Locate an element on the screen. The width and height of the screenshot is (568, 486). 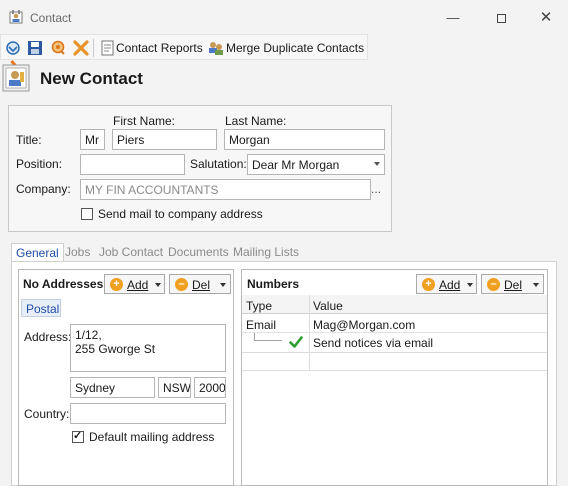
maximize-button is located at coordinates (501, 18).